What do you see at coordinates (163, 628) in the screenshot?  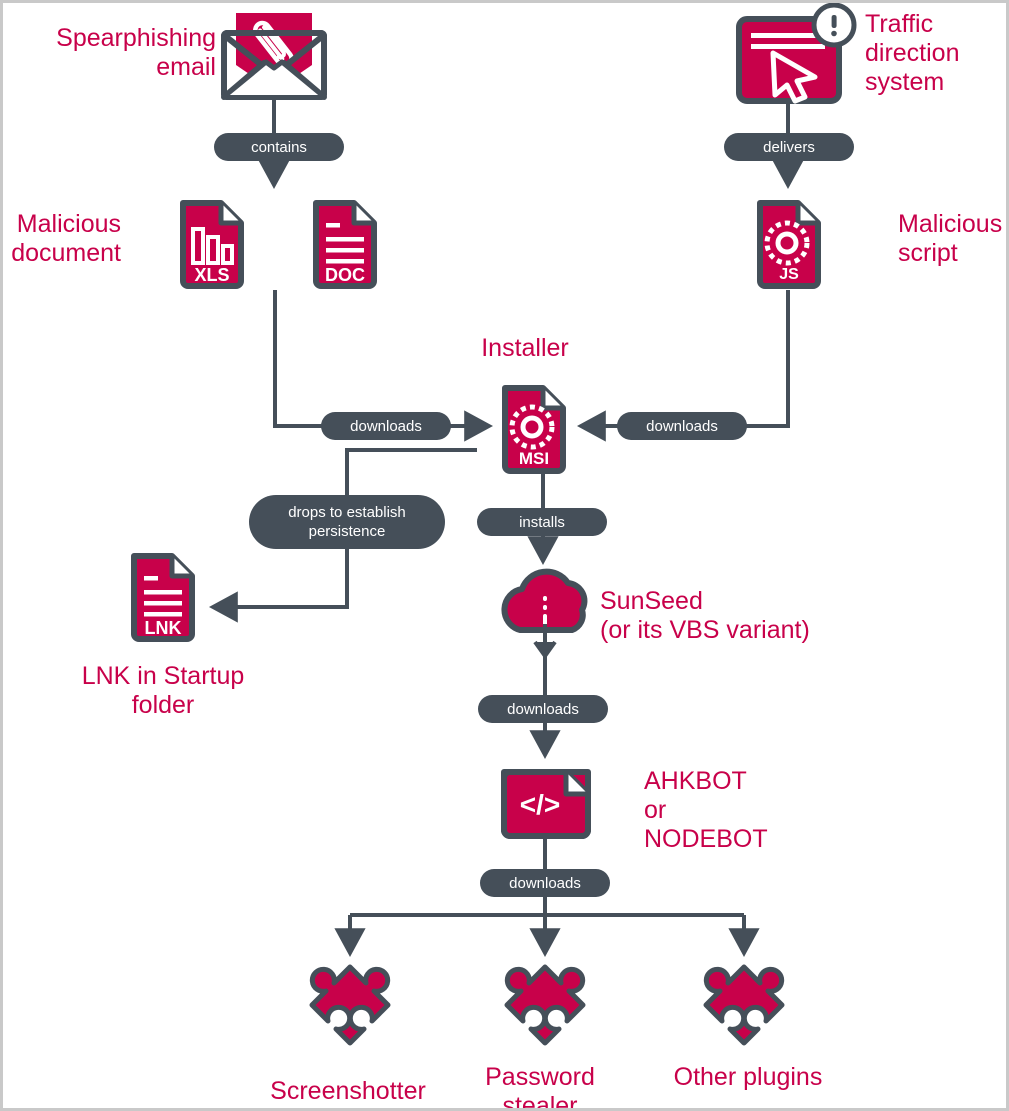 I see `lnk-file-tag: LNK` at bounding box center [163, 628].